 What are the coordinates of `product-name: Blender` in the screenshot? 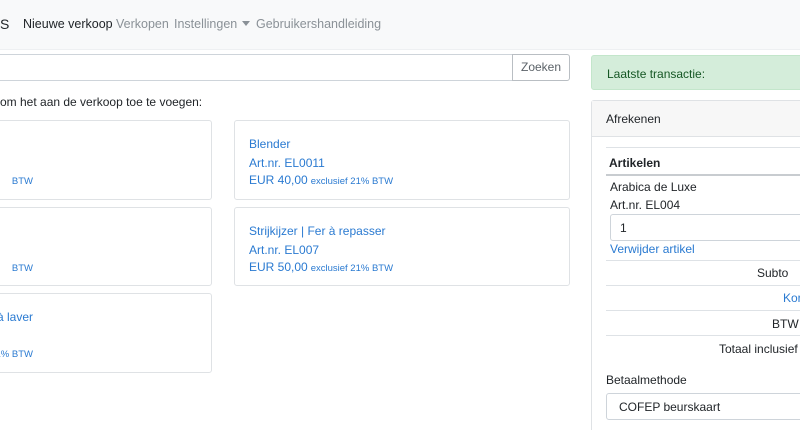 It's located at (269, 144).